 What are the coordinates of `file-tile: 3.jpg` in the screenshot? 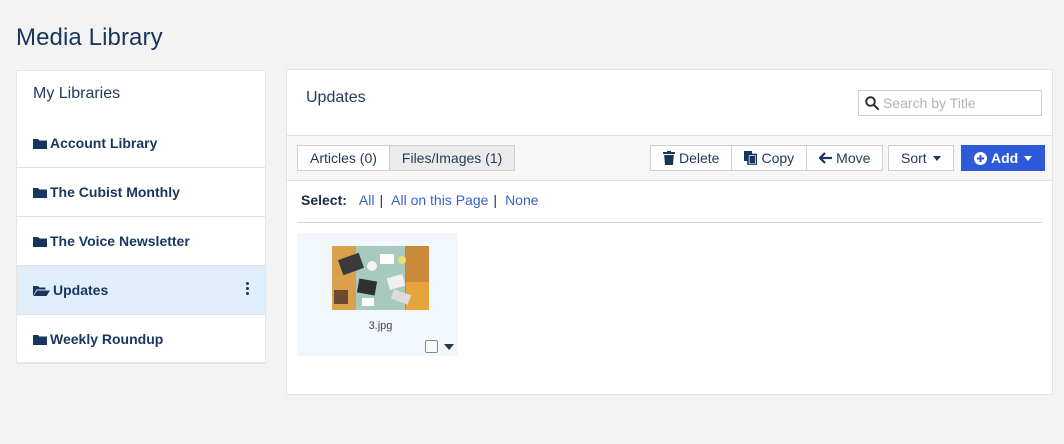 It's located at (377, 294).